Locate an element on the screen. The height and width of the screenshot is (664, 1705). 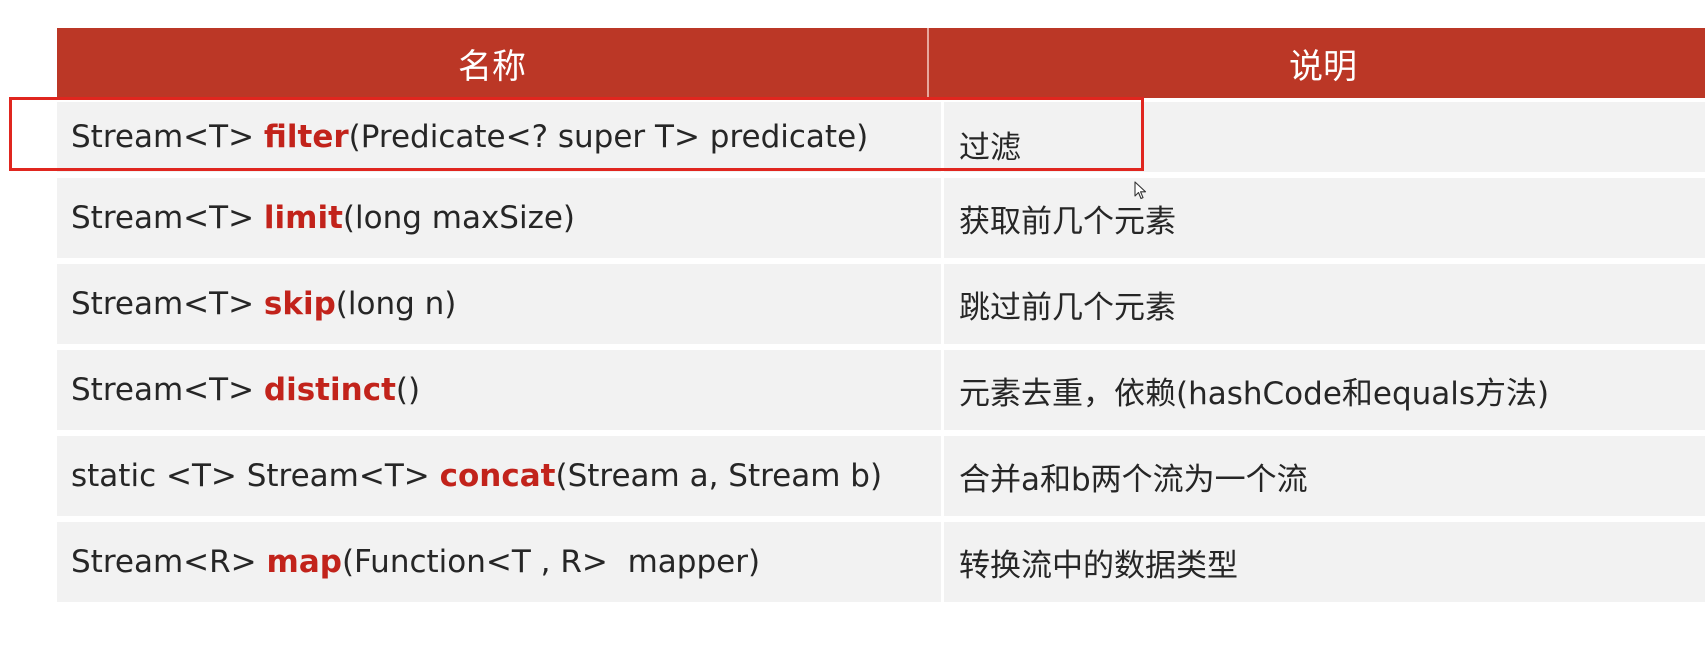
signature-params: () is located at coordinates (408, 390).